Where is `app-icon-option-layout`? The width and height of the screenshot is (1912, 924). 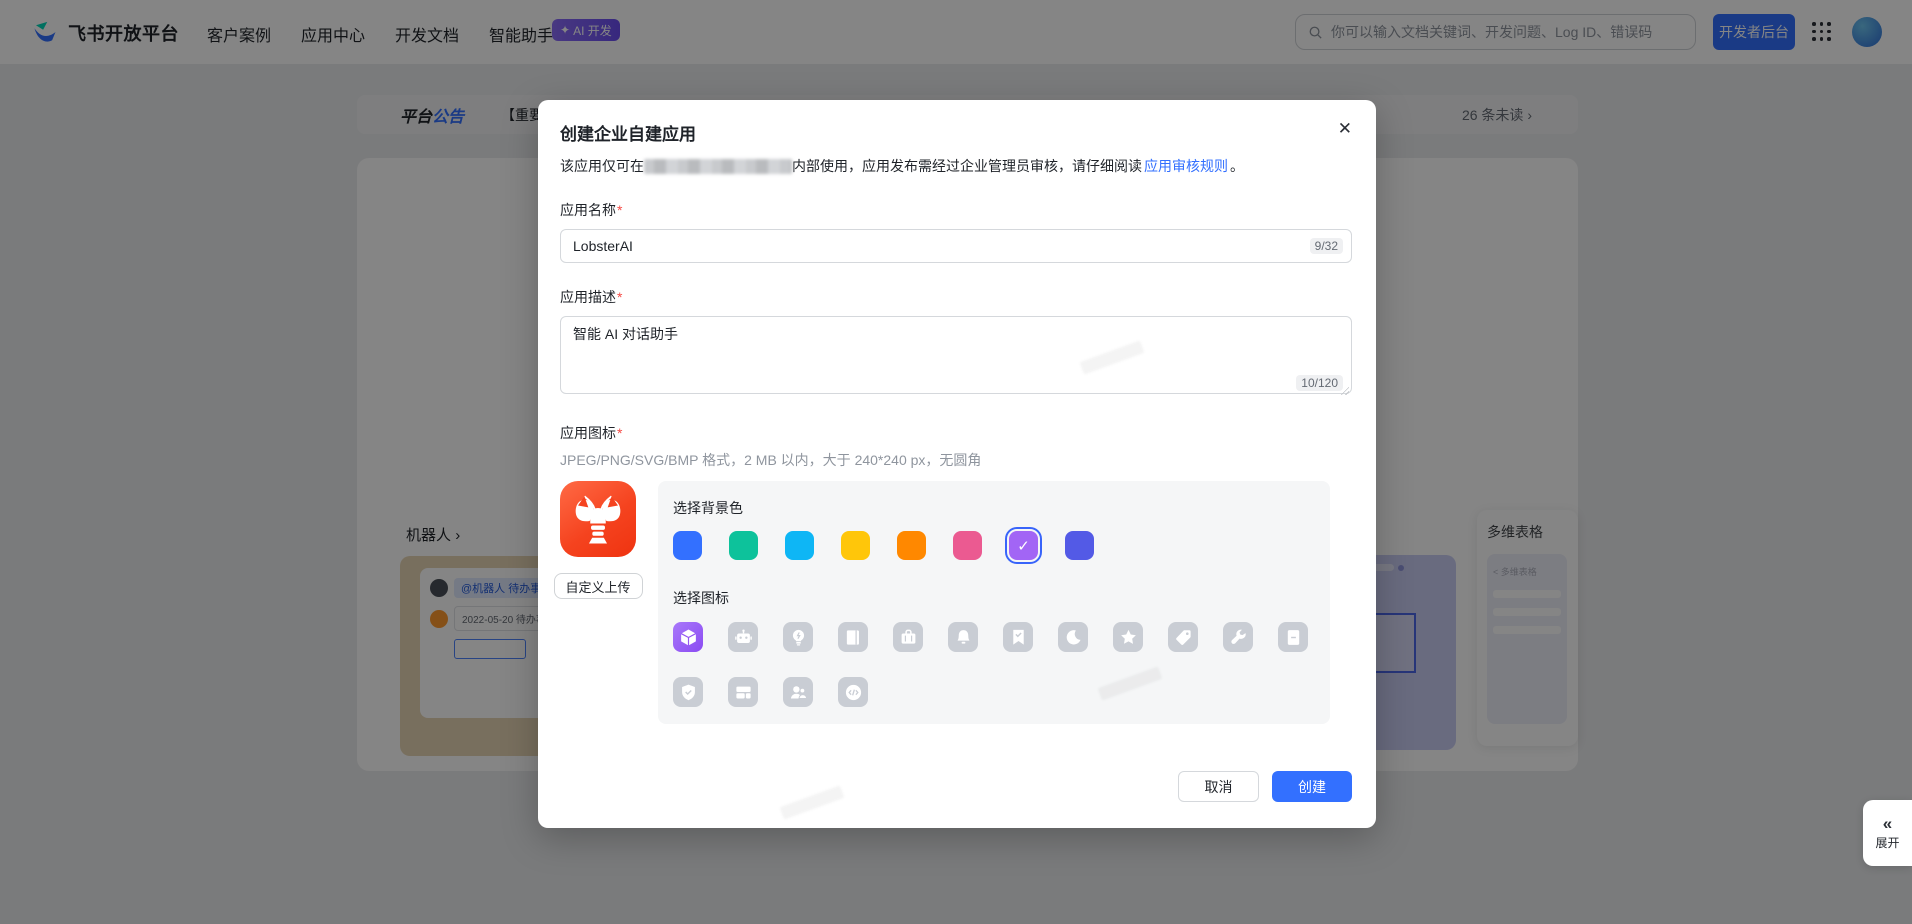 app-icon-option-layout is located at coordinates (743, 692).